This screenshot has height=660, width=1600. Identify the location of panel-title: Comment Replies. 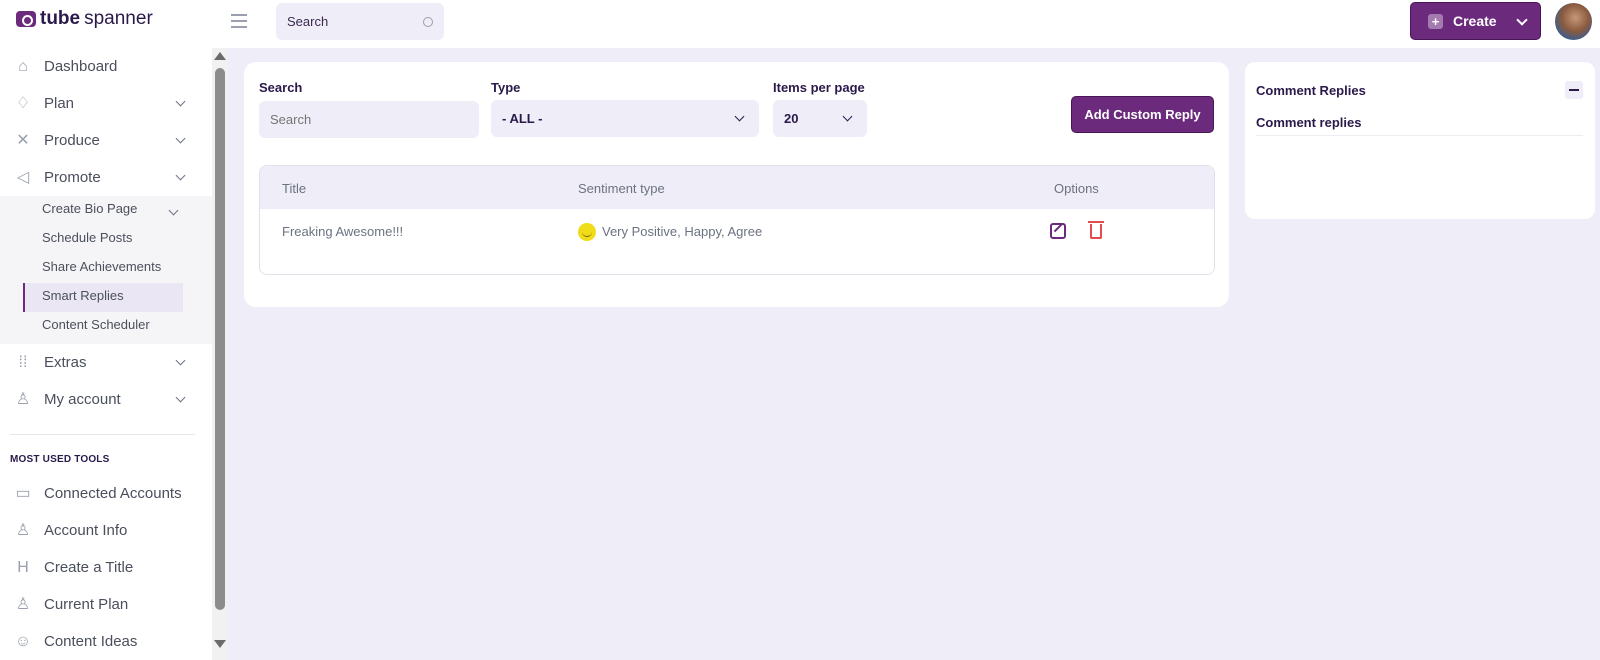
(1311, 90).